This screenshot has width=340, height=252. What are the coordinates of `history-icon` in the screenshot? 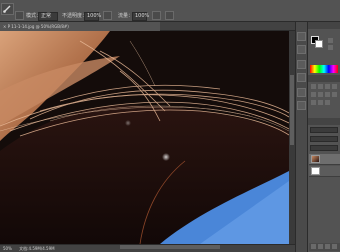 It's located at (301, 36).